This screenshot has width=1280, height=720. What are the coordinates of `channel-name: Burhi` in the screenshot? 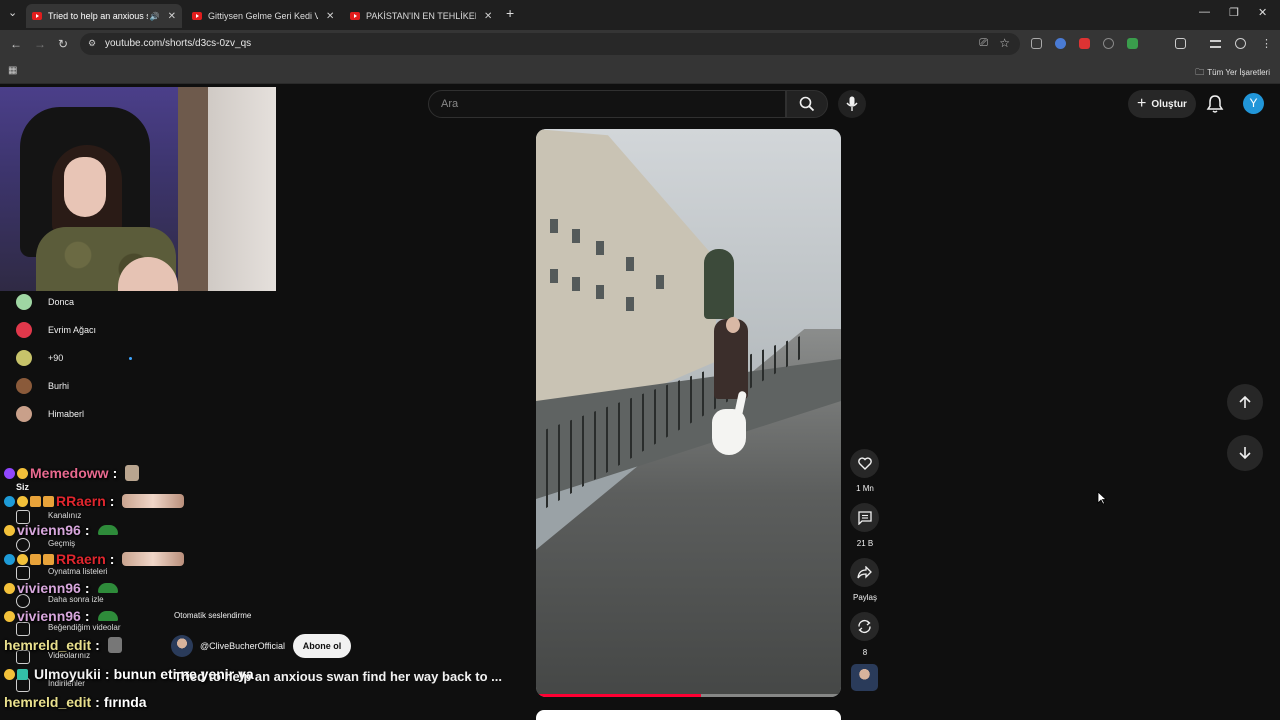 It's located at (59, 386).